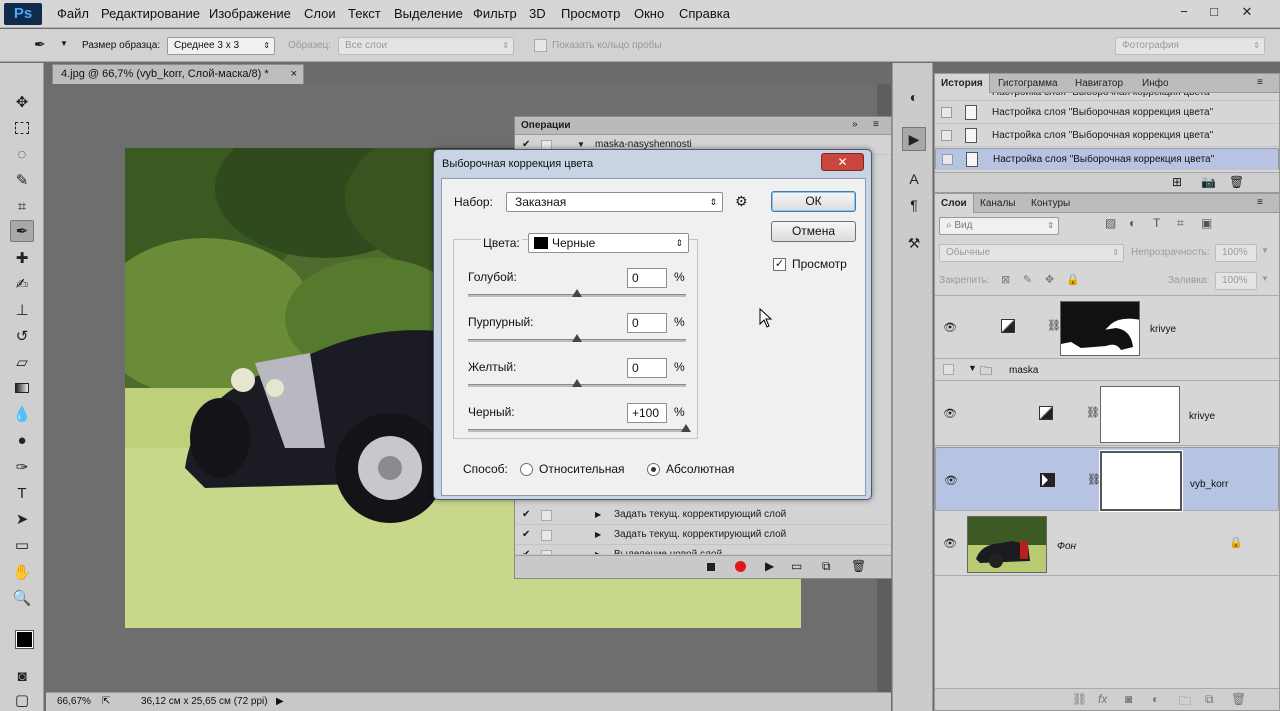 Image resolution: width=1280 pixels, height=711 pixels. Describe the element at coordinates (320, 13) in the screenshot. I see `menu-layers: Слои` at that location.